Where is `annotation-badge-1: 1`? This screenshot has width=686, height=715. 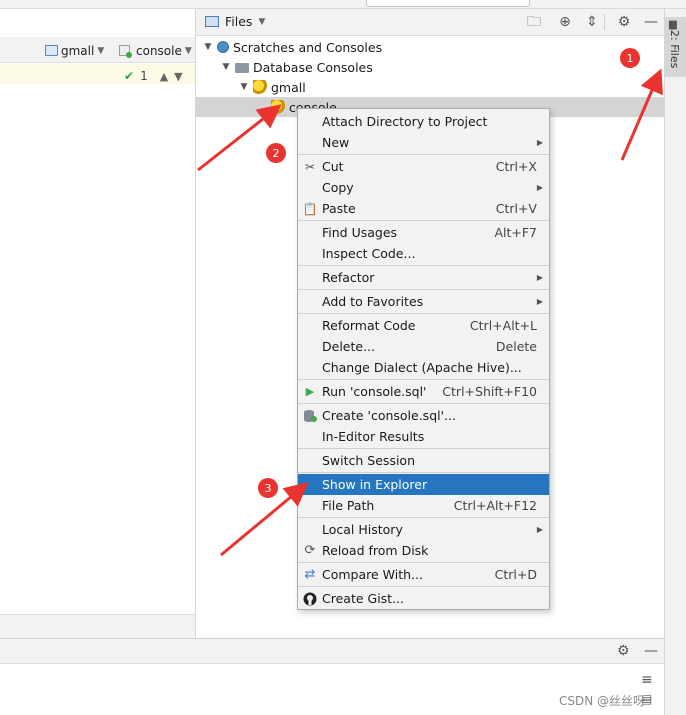 annotation-badge-1: 1 is located at coordinates (630, 58).